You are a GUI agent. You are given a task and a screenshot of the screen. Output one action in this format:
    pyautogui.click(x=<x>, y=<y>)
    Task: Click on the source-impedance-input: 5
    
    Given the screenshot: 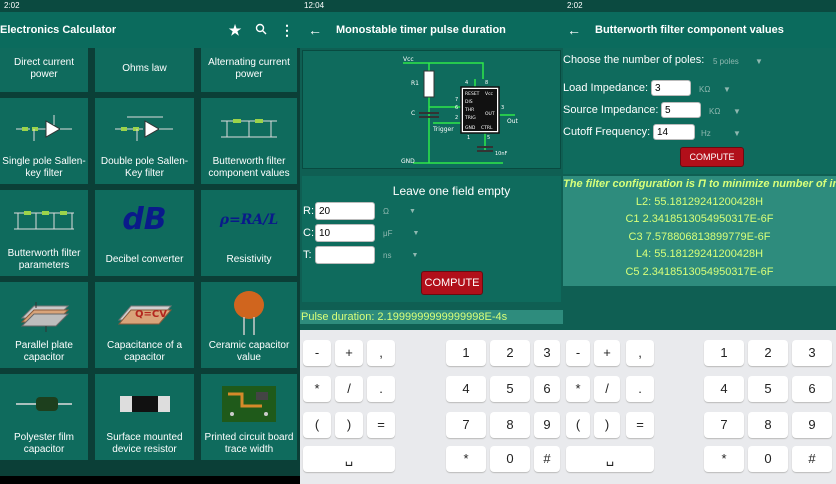 What is the action you would take?
    pyautogui.click(x=681, y=110)
    